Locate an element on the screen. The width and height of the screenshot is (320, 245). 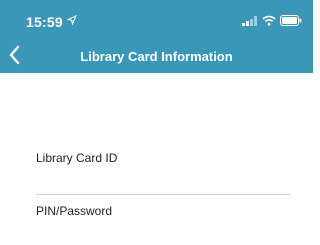
location-arrow-icon is located at coordinates (72, 20).